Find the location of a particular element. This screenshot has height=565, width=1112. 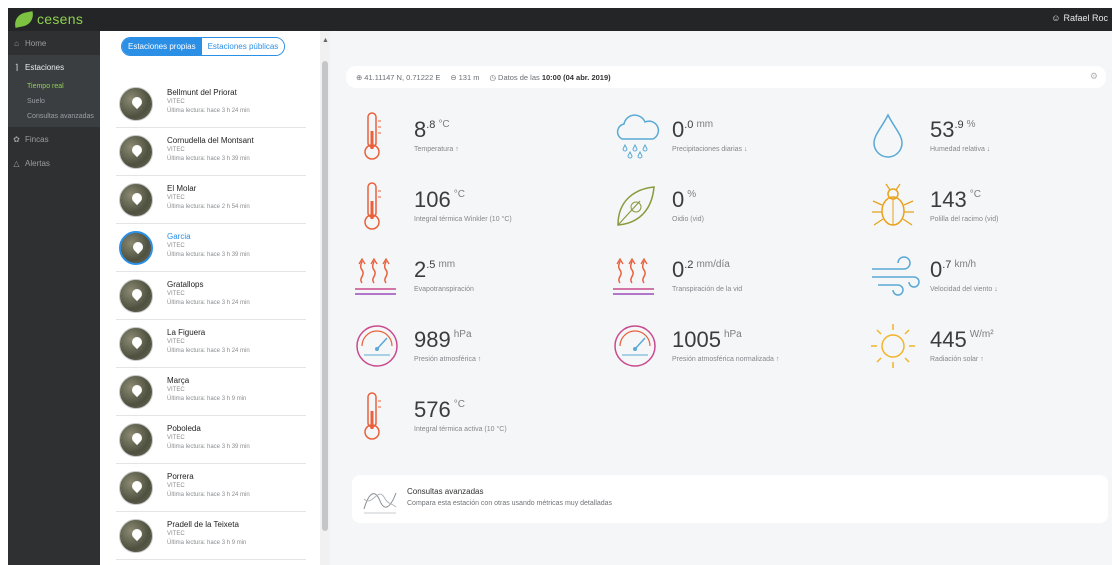

transpiration-icon is located at coordinates (633, 276).